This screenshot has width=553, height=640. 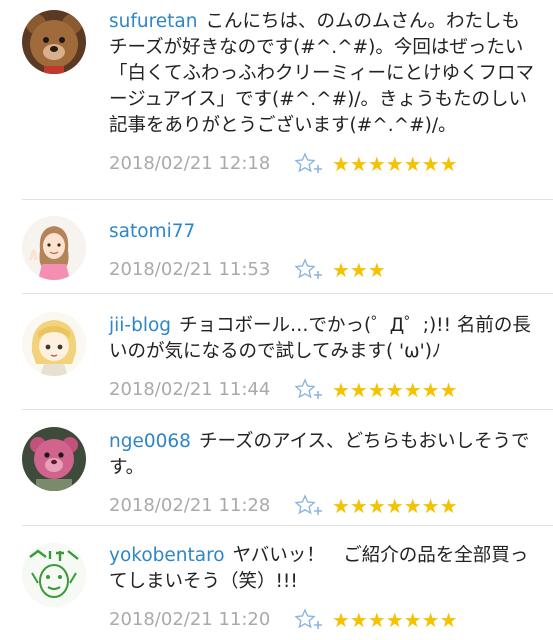 What do you see at coordinates (152, 231) in the screenshot?
I see `comment-username: satomi77` at bounding box center [152, 231].